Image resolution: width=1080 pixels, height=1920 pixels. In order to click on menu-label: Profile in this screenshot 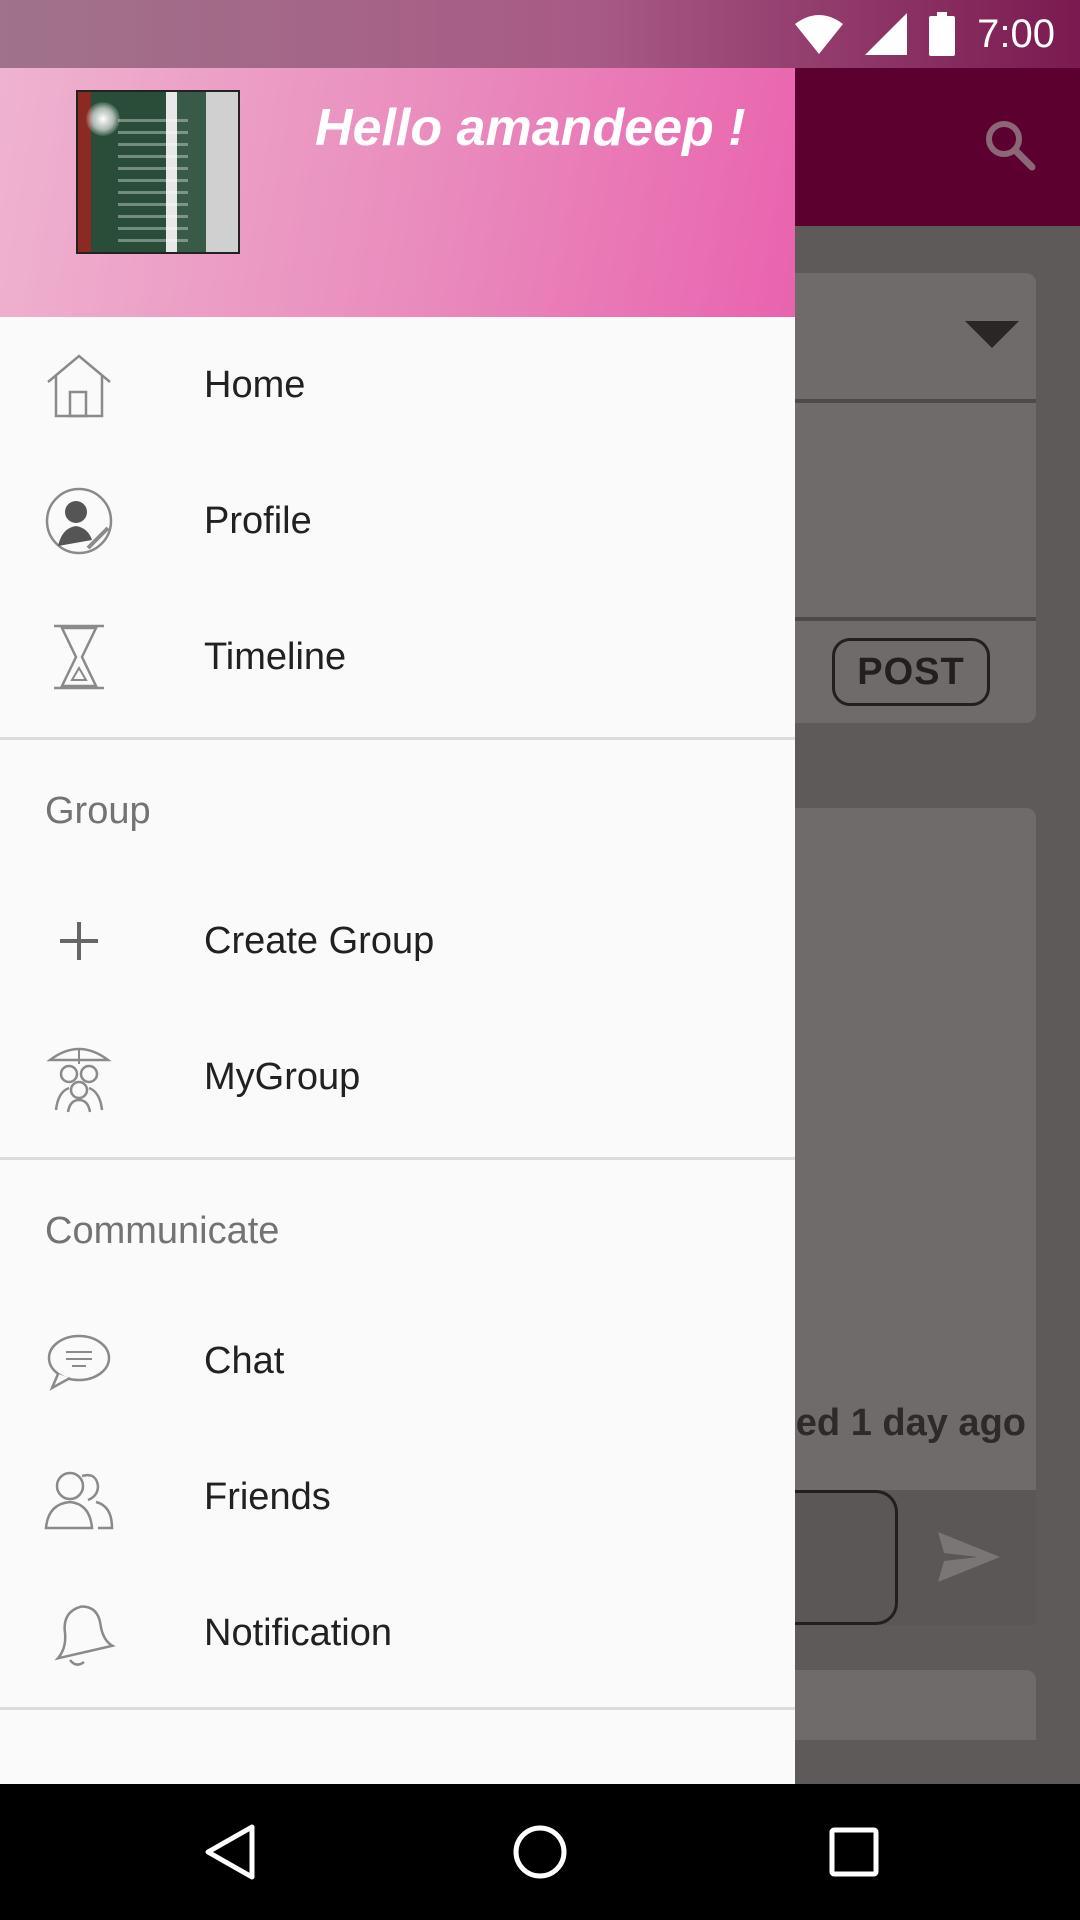, I will do `click(258, 520)`.